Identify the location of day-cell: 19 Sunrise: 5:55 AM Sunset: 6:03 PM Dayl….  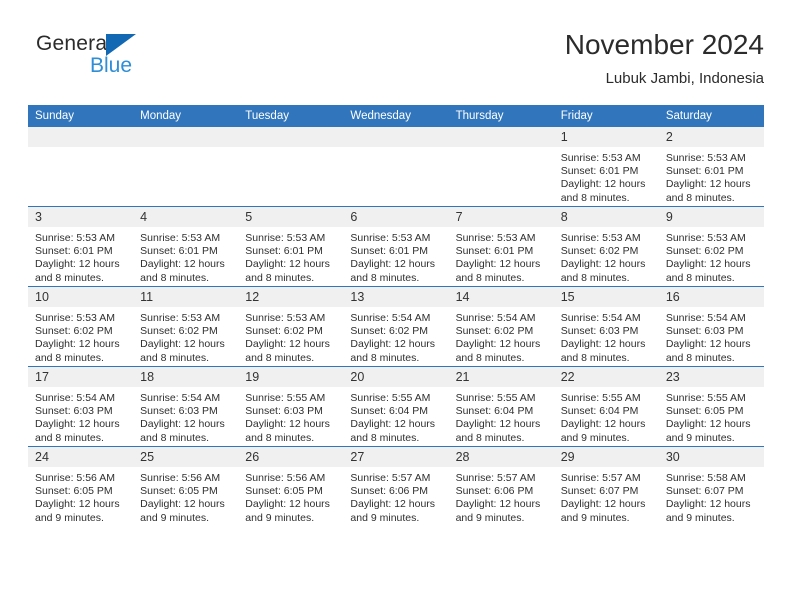
(291, 406).